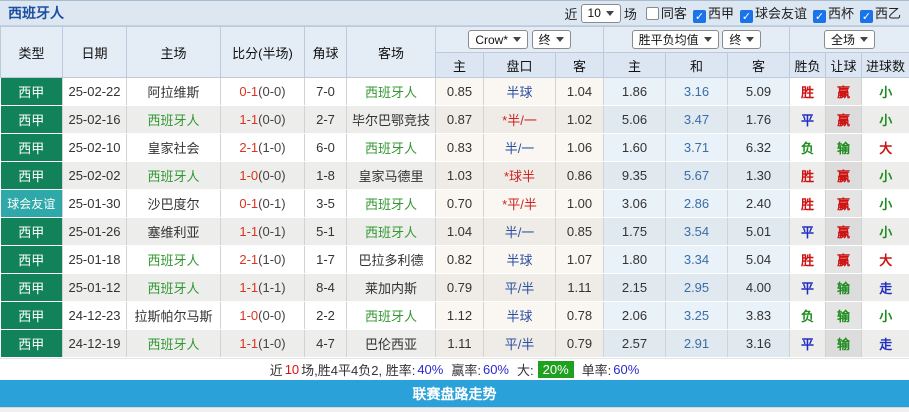 This screenshot has width=909, height=412. I want to click on date-cell: 25-01-12, so click(95, 288).